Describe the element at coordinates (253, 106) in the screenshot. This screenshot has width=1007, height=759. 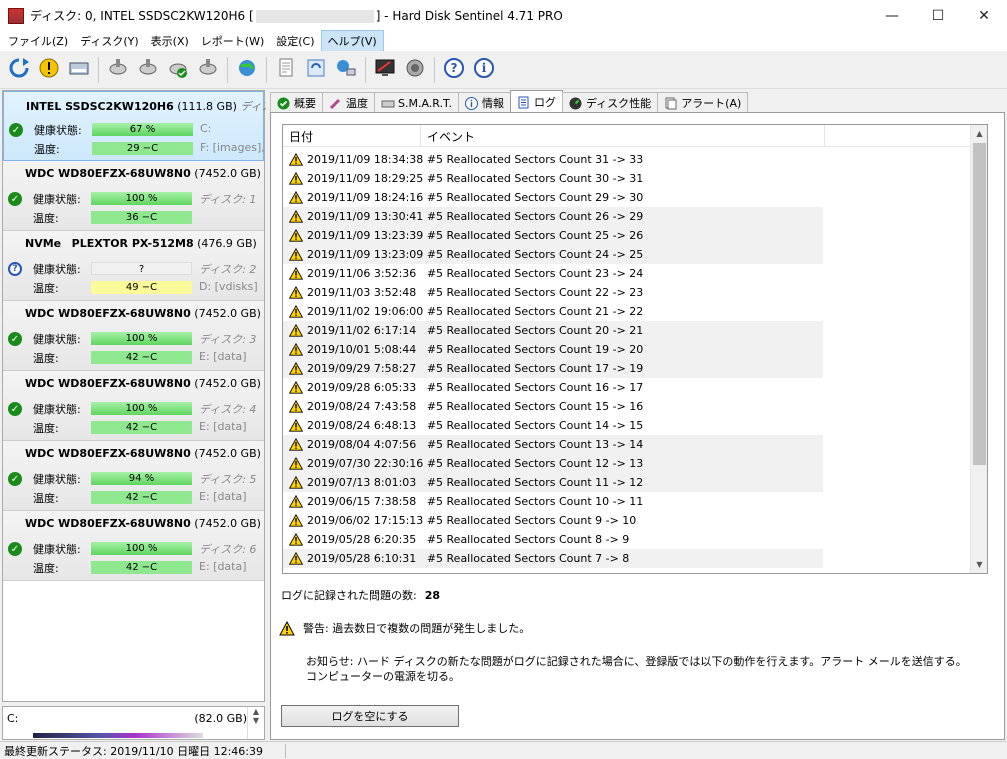
I see `disk-label: ディスク:` at that location.